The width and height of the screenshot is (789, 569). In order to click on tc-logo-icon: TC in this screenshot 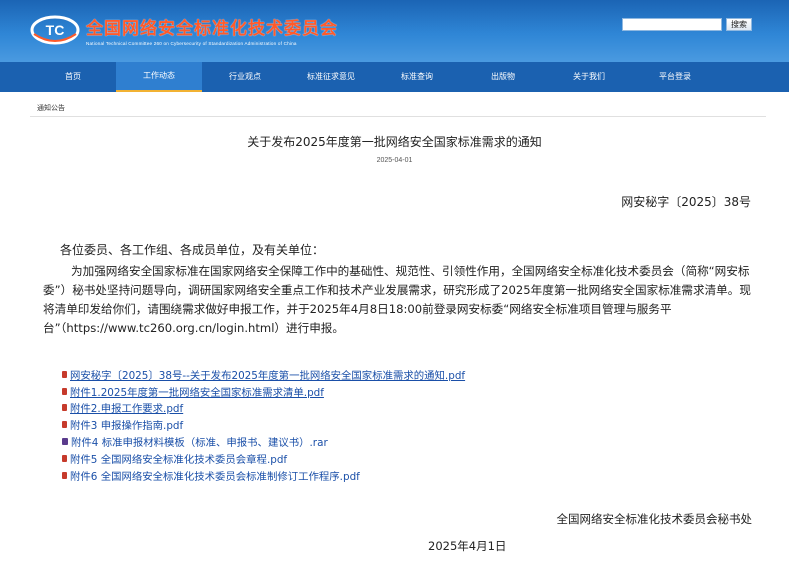, I will do `click(55, 30)`.